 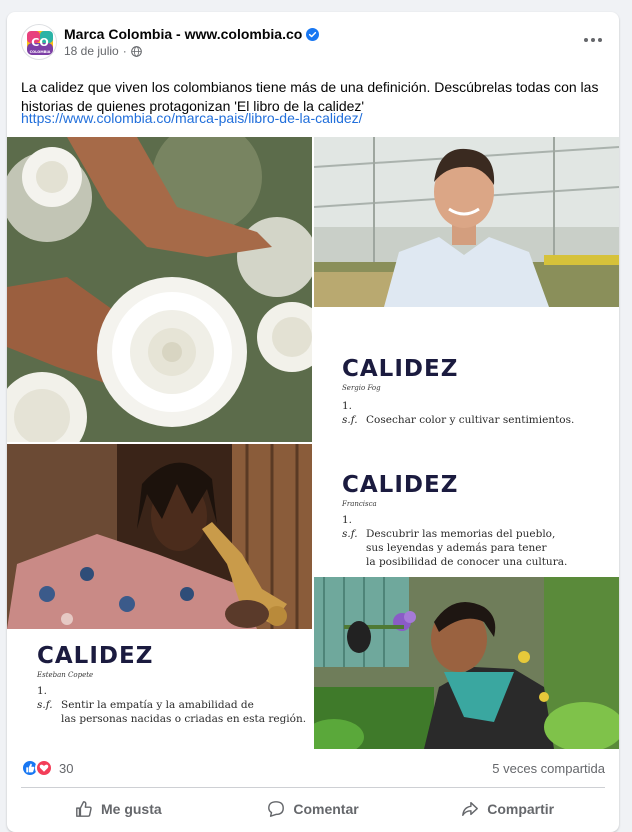 I want to click on page-name-row: Marca Colombia - www.colombia.co, so click(x=192, y=34).